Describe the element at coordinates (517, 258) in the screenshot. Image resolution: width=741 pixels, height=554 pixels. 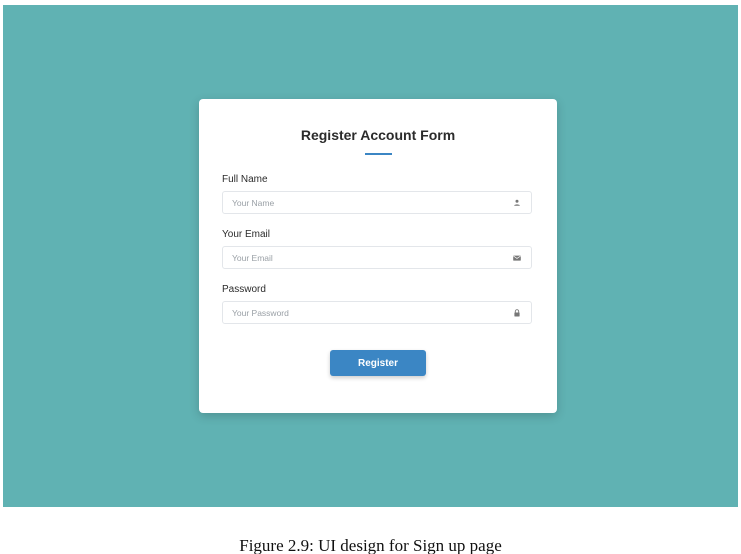
I see `mail-icon` at that location.